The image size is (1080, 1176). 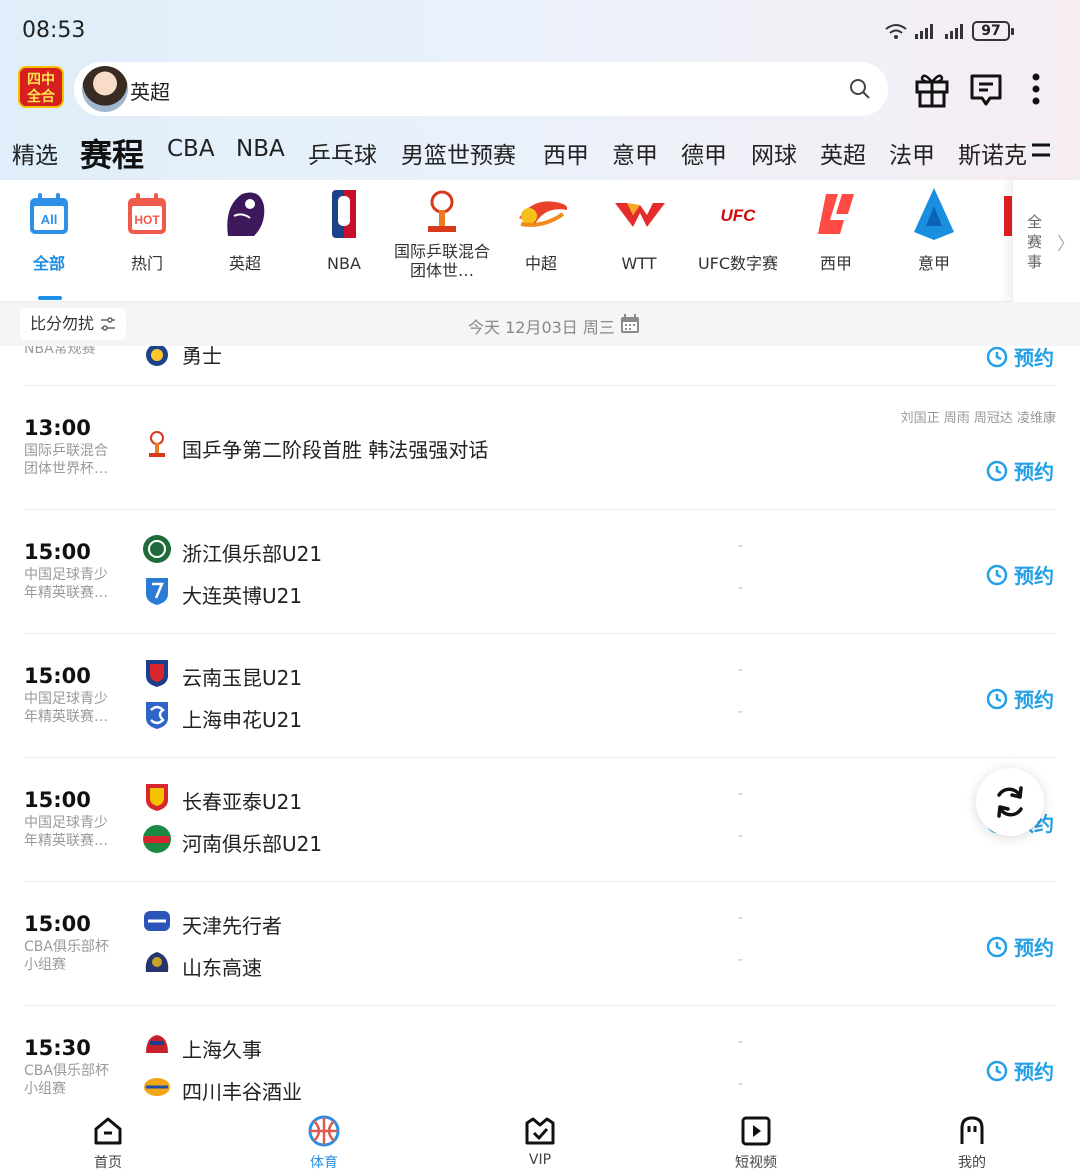 What do you see at coordinates (704, 153) in the screenshot?
I see `tab-bundesliga: 德甲` at bounding box center [704, 153].